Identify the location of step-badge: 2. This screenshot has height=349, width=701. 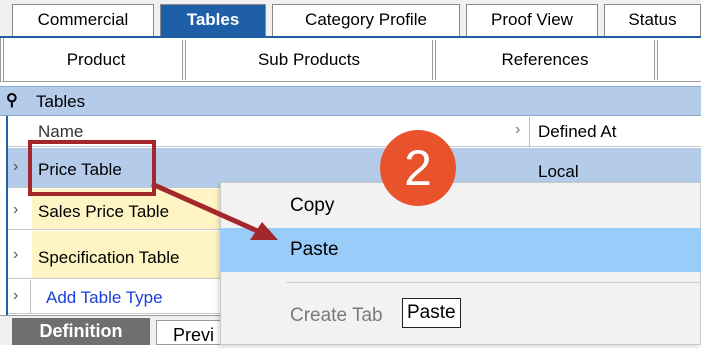
(418, 168).